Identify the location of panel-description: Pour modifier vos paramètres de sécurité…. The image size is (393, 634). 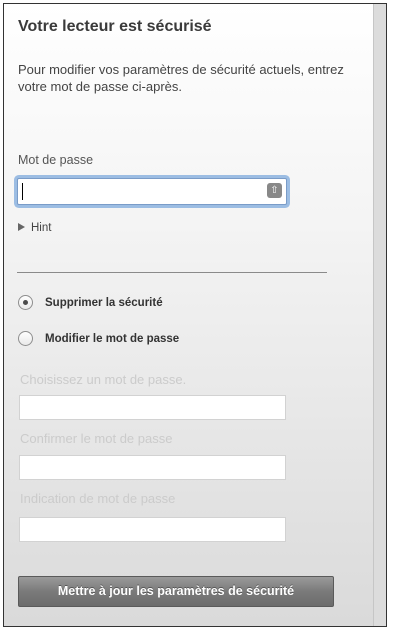
(181, 78).